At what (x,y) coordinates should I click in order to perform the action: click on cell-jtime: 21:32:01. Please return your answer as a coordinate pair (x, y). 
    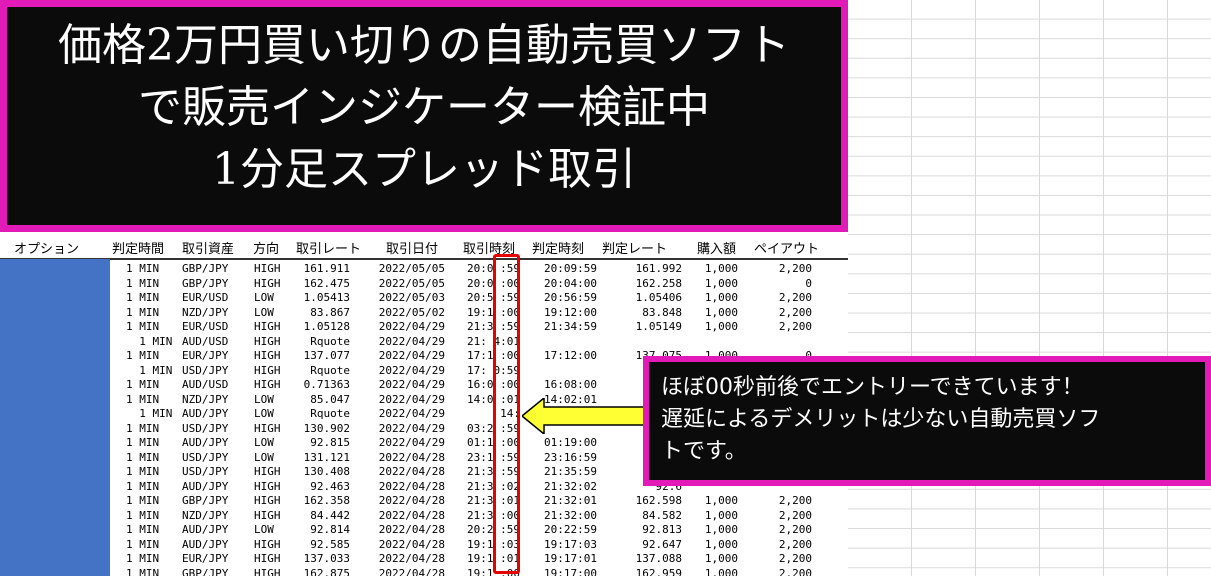
    Looking at the image, I should click on (570, 500).